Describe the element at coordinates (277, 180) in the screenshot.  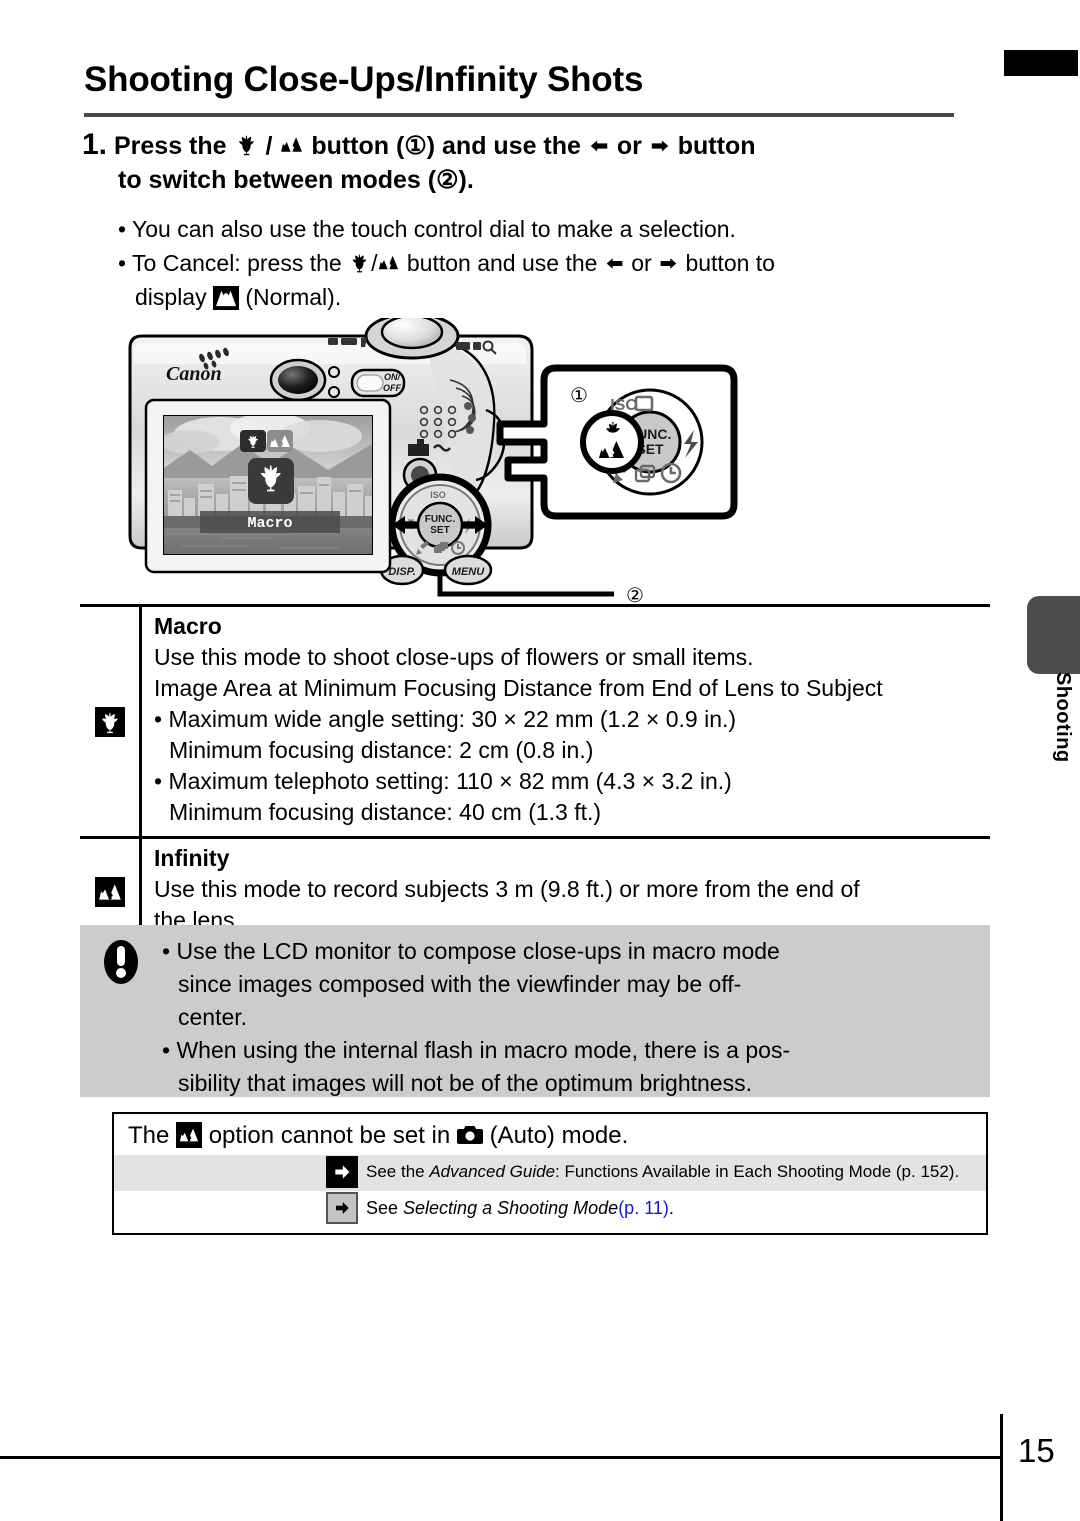
I see `step-line2-a: to switch between modes (` at that location.